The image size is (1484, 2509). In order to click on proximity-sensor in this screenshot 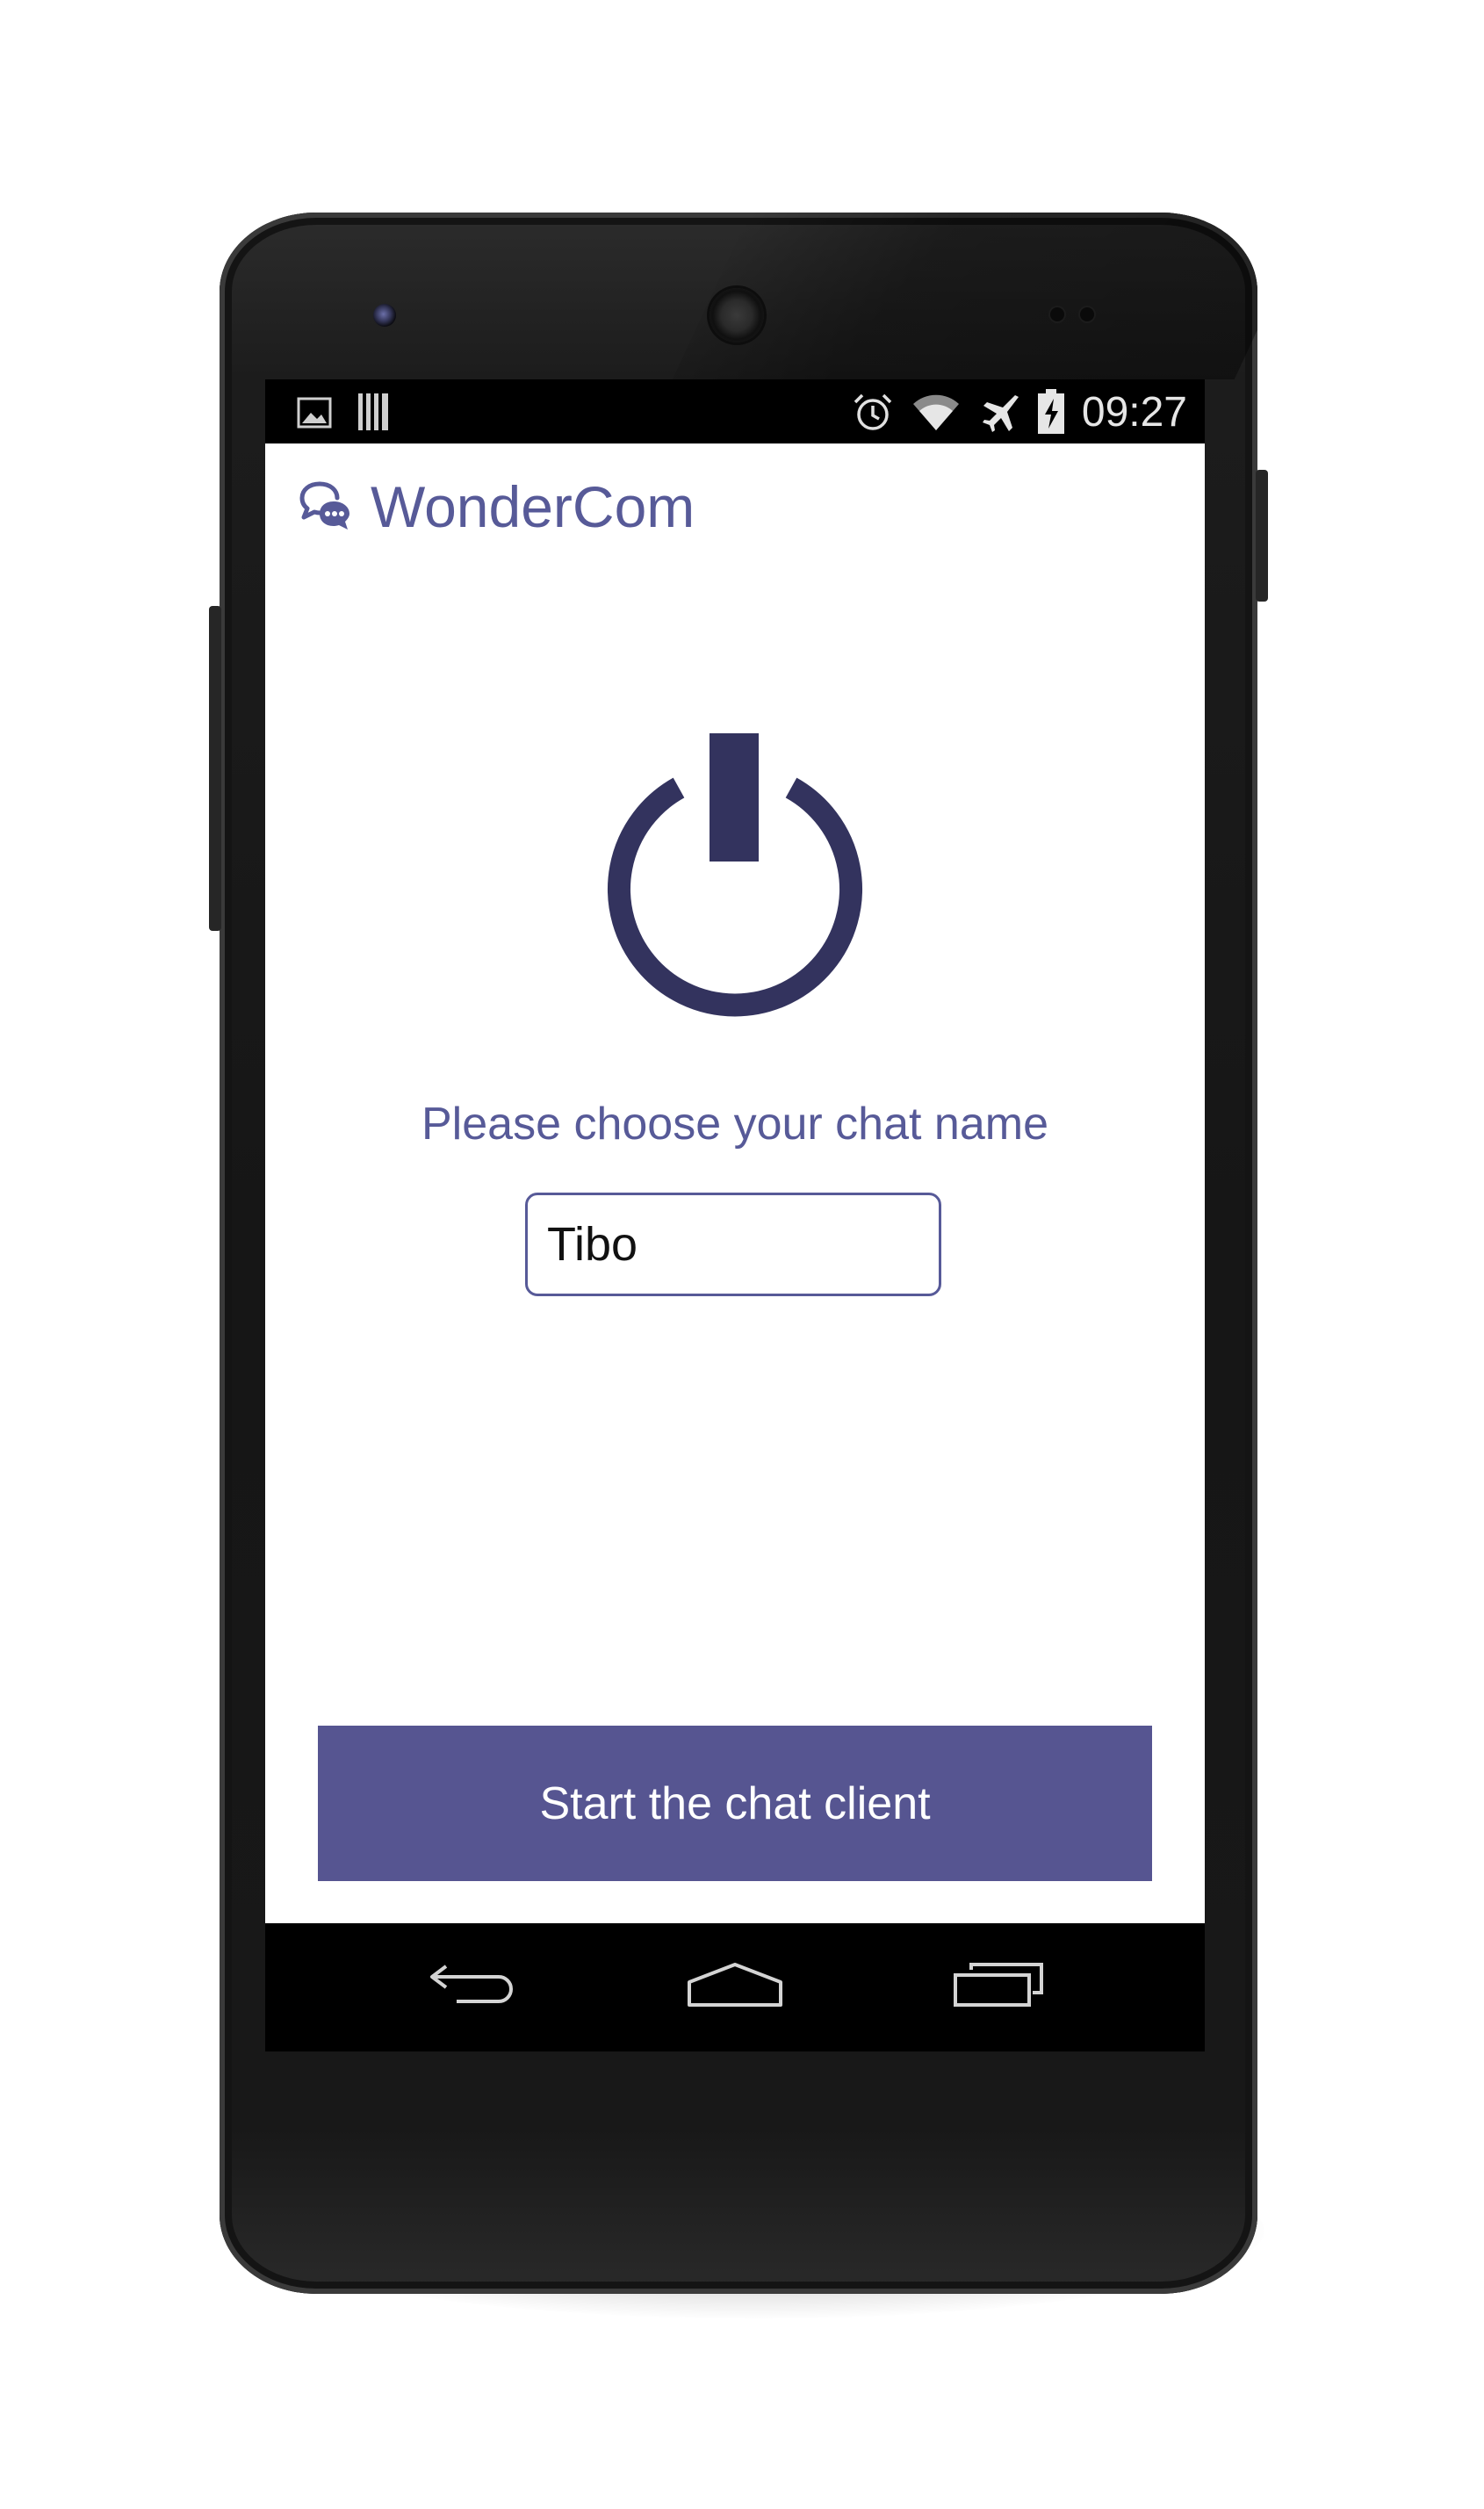, I will do `click(1057, 314)`.